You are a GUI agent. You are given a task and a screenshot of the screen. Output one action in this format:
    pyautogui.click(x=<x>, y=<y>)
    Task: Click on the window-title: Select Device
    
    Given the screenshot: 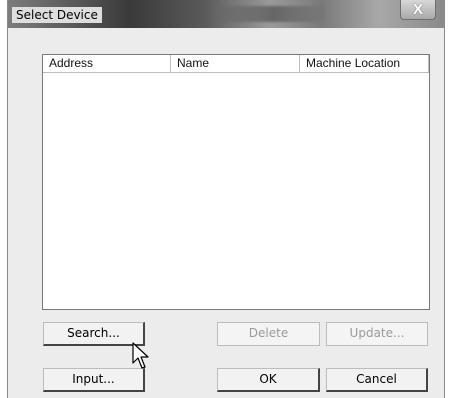 What is the action you would take?
    pyautogui.click(x=57, y=15)
    